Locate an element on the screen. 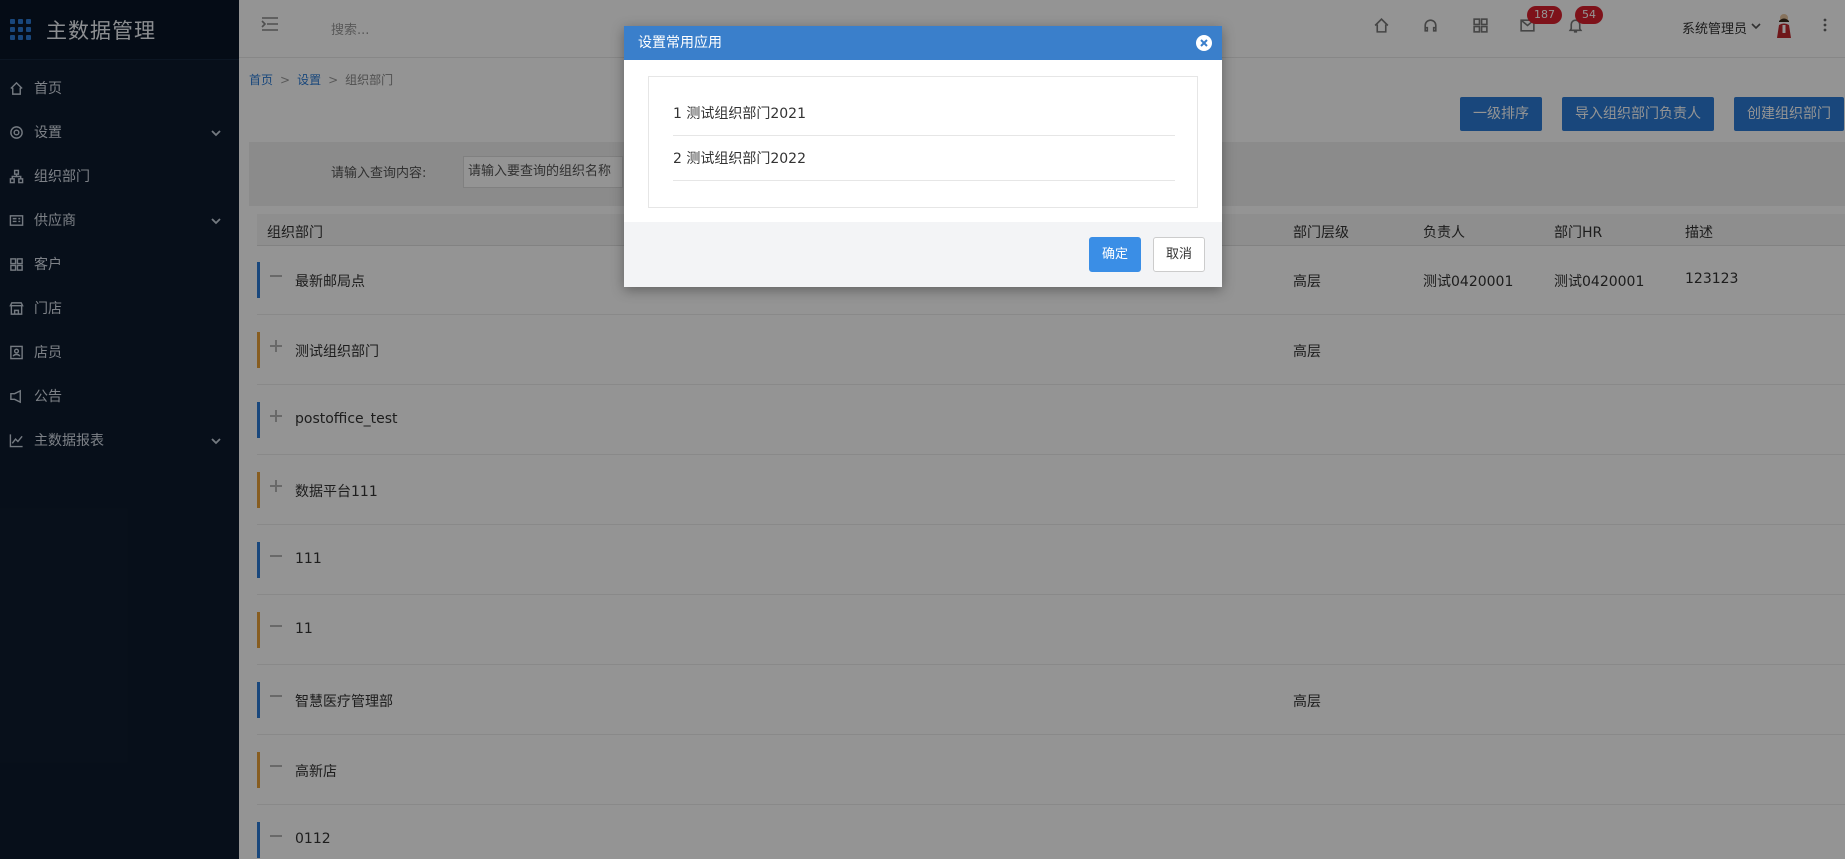 This screenshot has height=859, width=1845. cancel-button: 取消 is located at coordinates (1179, 254).